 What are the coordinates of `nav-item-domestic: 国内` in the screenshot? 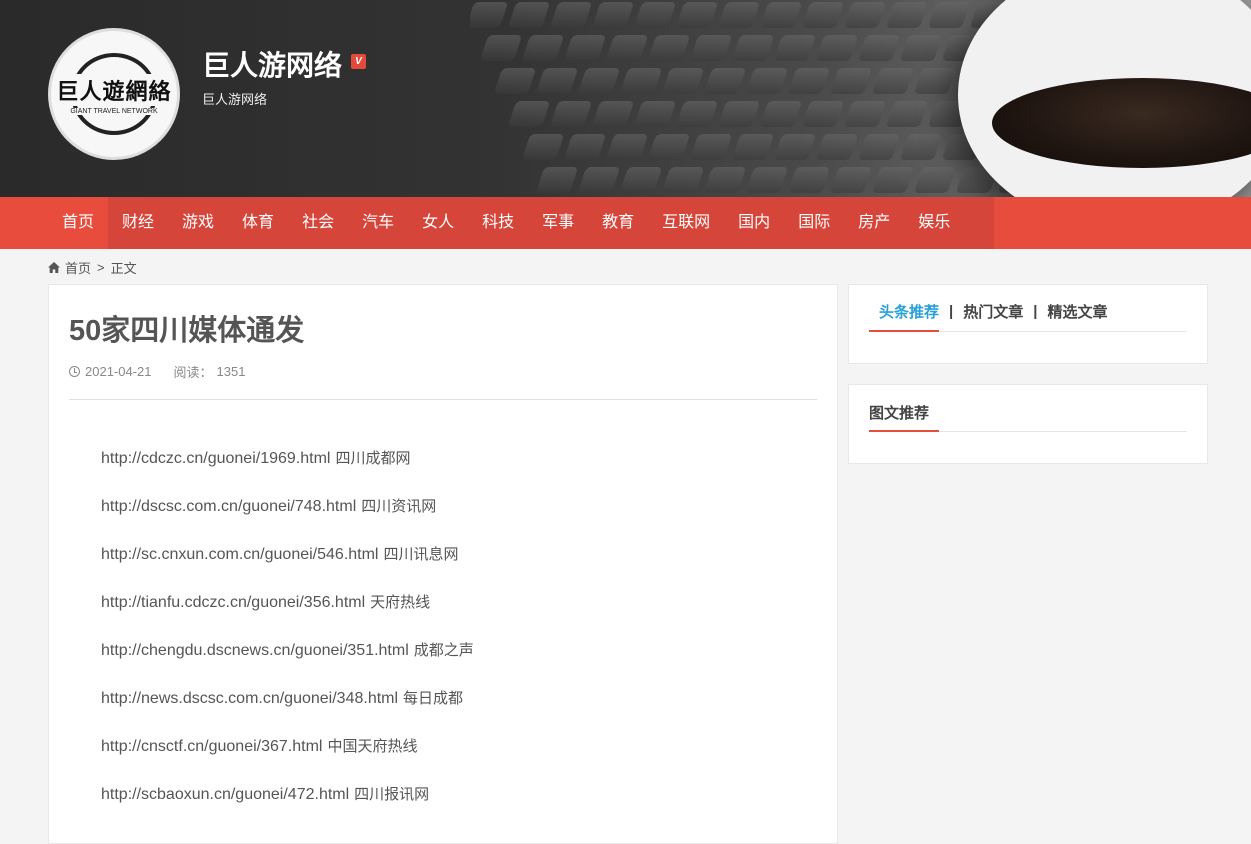 It's located at (754, 223).